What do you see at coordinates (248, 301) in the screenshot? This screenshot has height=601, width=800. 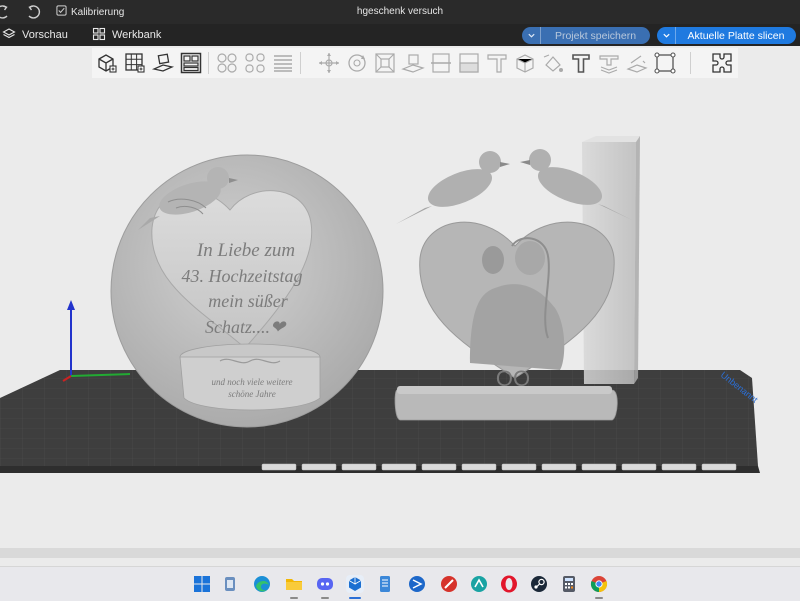 I see `plaque-text-line-3: mein süßer` at bounding box center [248, 301].